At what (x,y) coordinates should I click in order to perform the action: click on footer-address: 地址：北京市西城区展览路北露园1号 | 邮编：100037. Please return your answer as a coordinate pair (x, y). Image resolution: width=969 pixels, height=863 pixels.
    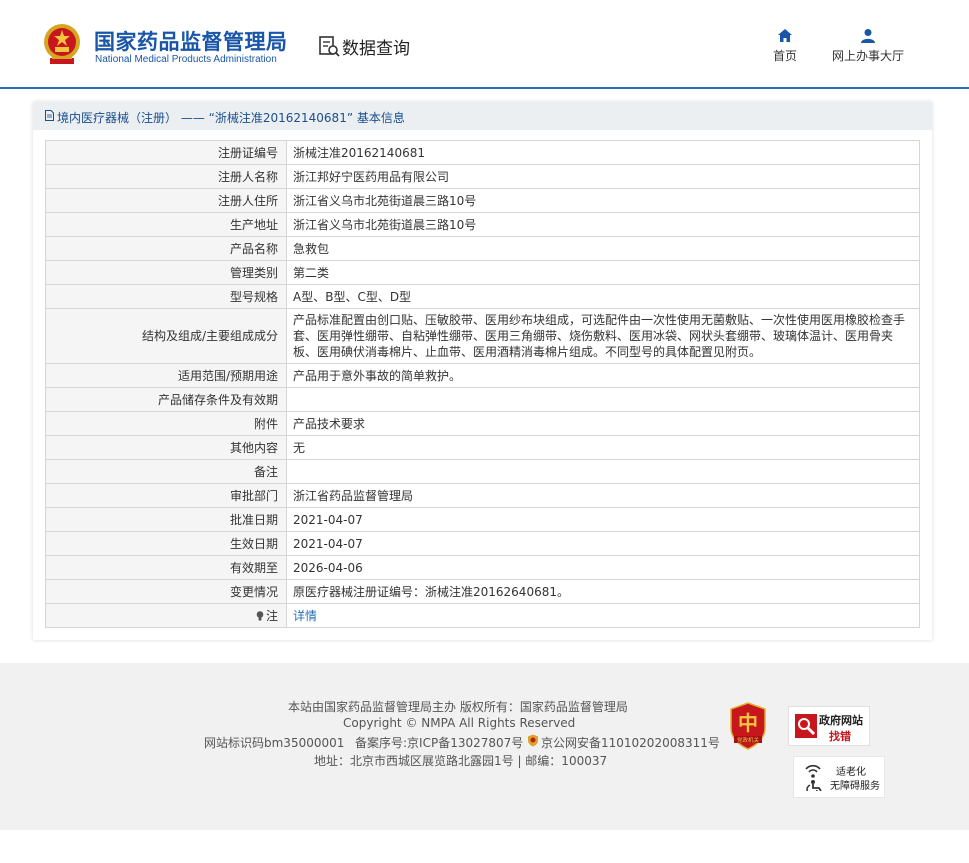
    Looking at the image, I should click on (461, 761).